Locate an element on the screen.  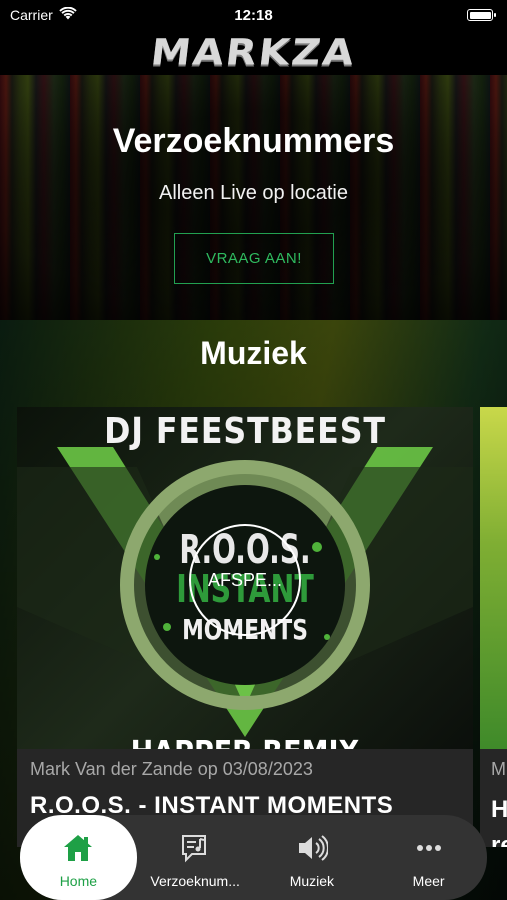
hero-subtitle: Alleen Live op locatie is located at coordinates (253, 193).